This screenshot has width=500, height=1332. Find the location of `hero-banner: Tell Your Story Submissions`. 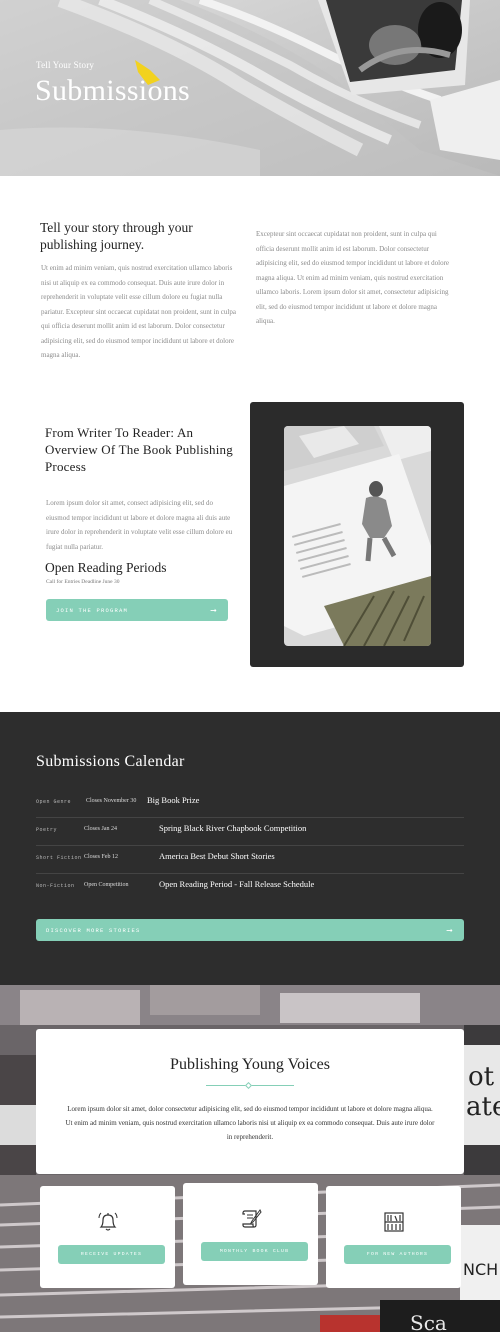

hero-banner: Tell Your Story Submissions is located at coordinates (250, 88).